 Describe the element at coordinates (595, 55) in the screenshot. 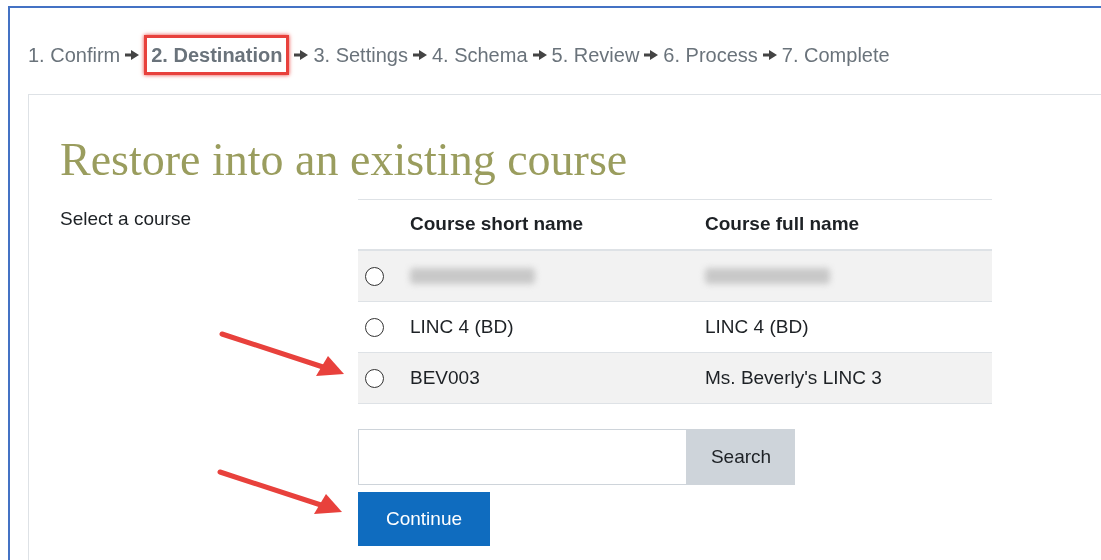

I see `breadcrumb-step: 5. Review` at that location.